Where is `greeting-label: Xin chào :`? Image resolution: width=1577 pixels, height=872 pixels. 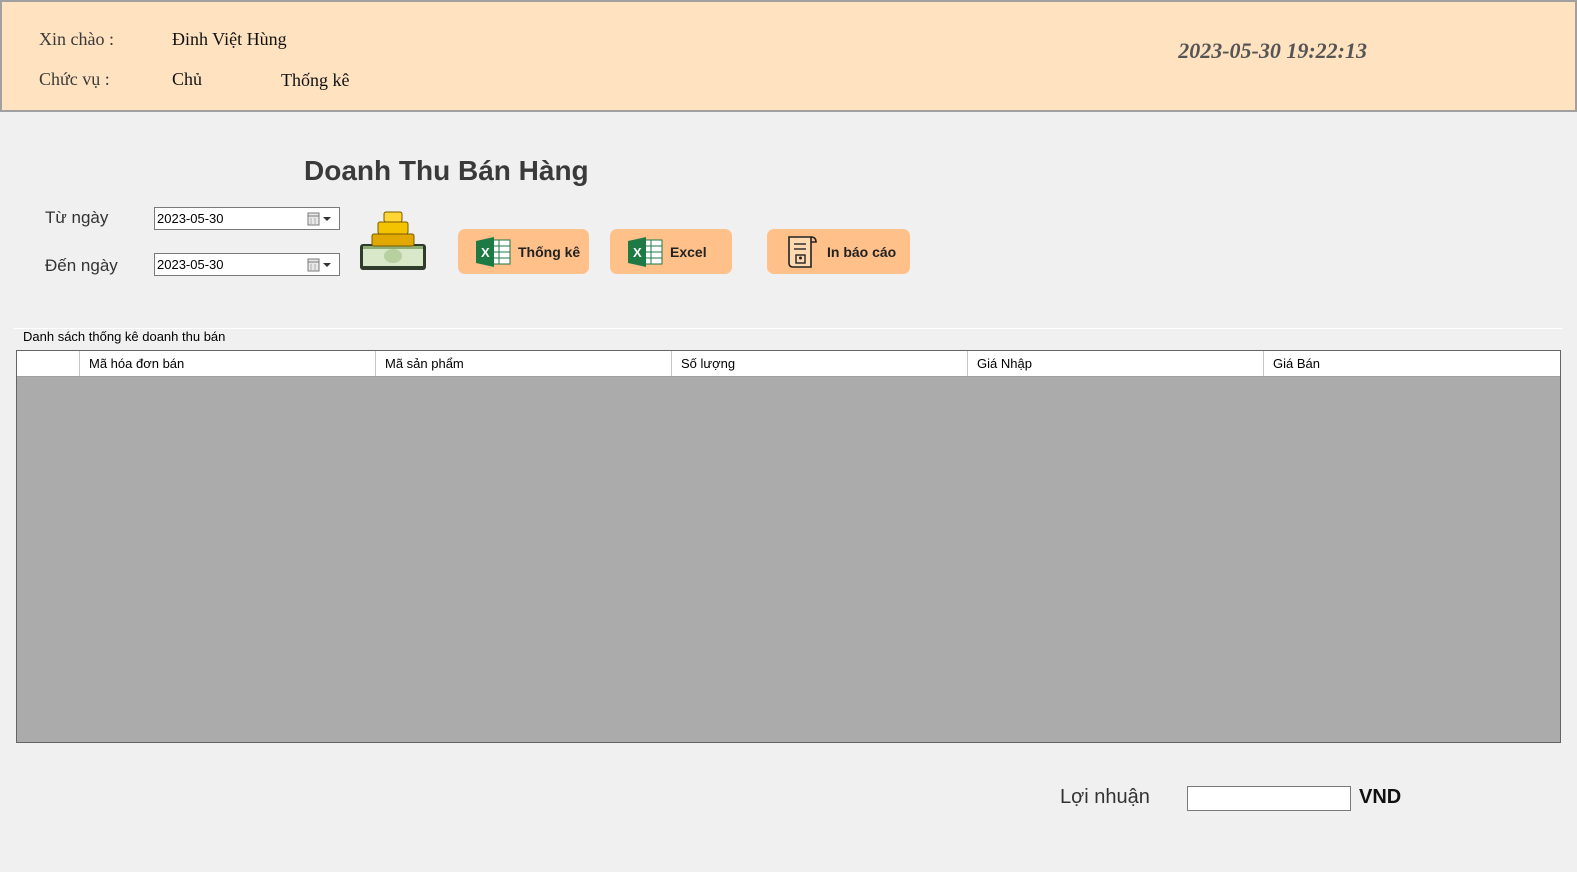 greeting-label: Xin chào : is located at coordinates (76, 39).